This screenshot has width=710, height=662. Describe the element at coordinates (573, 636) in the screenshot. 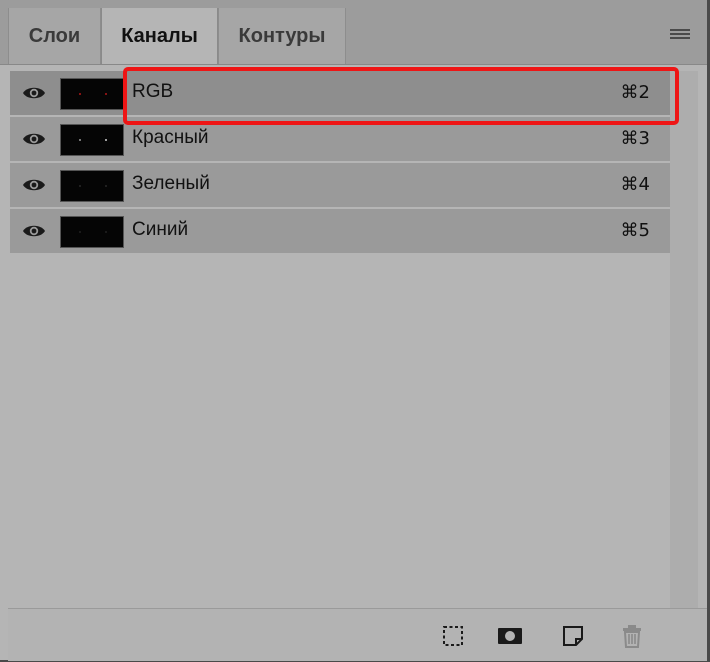

I see `new-channel-icon` at that location.